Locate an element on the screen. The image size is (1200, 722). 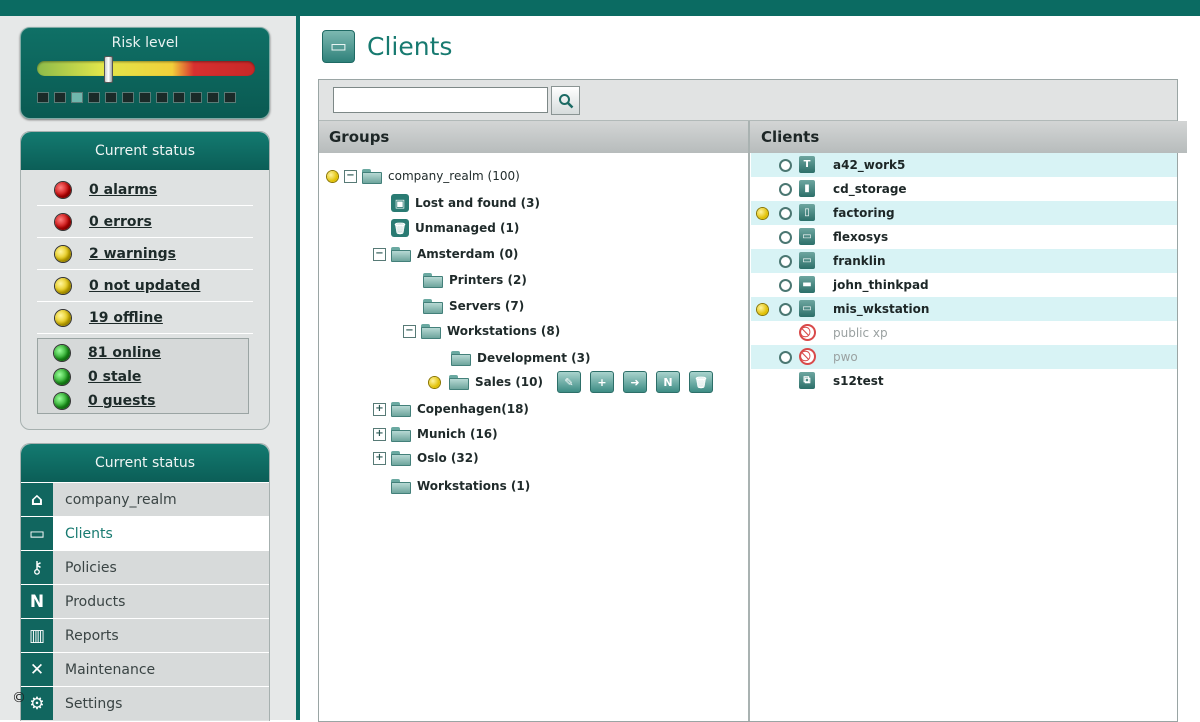
laptop-icon: ▬ is located at coordinates (807, 284).